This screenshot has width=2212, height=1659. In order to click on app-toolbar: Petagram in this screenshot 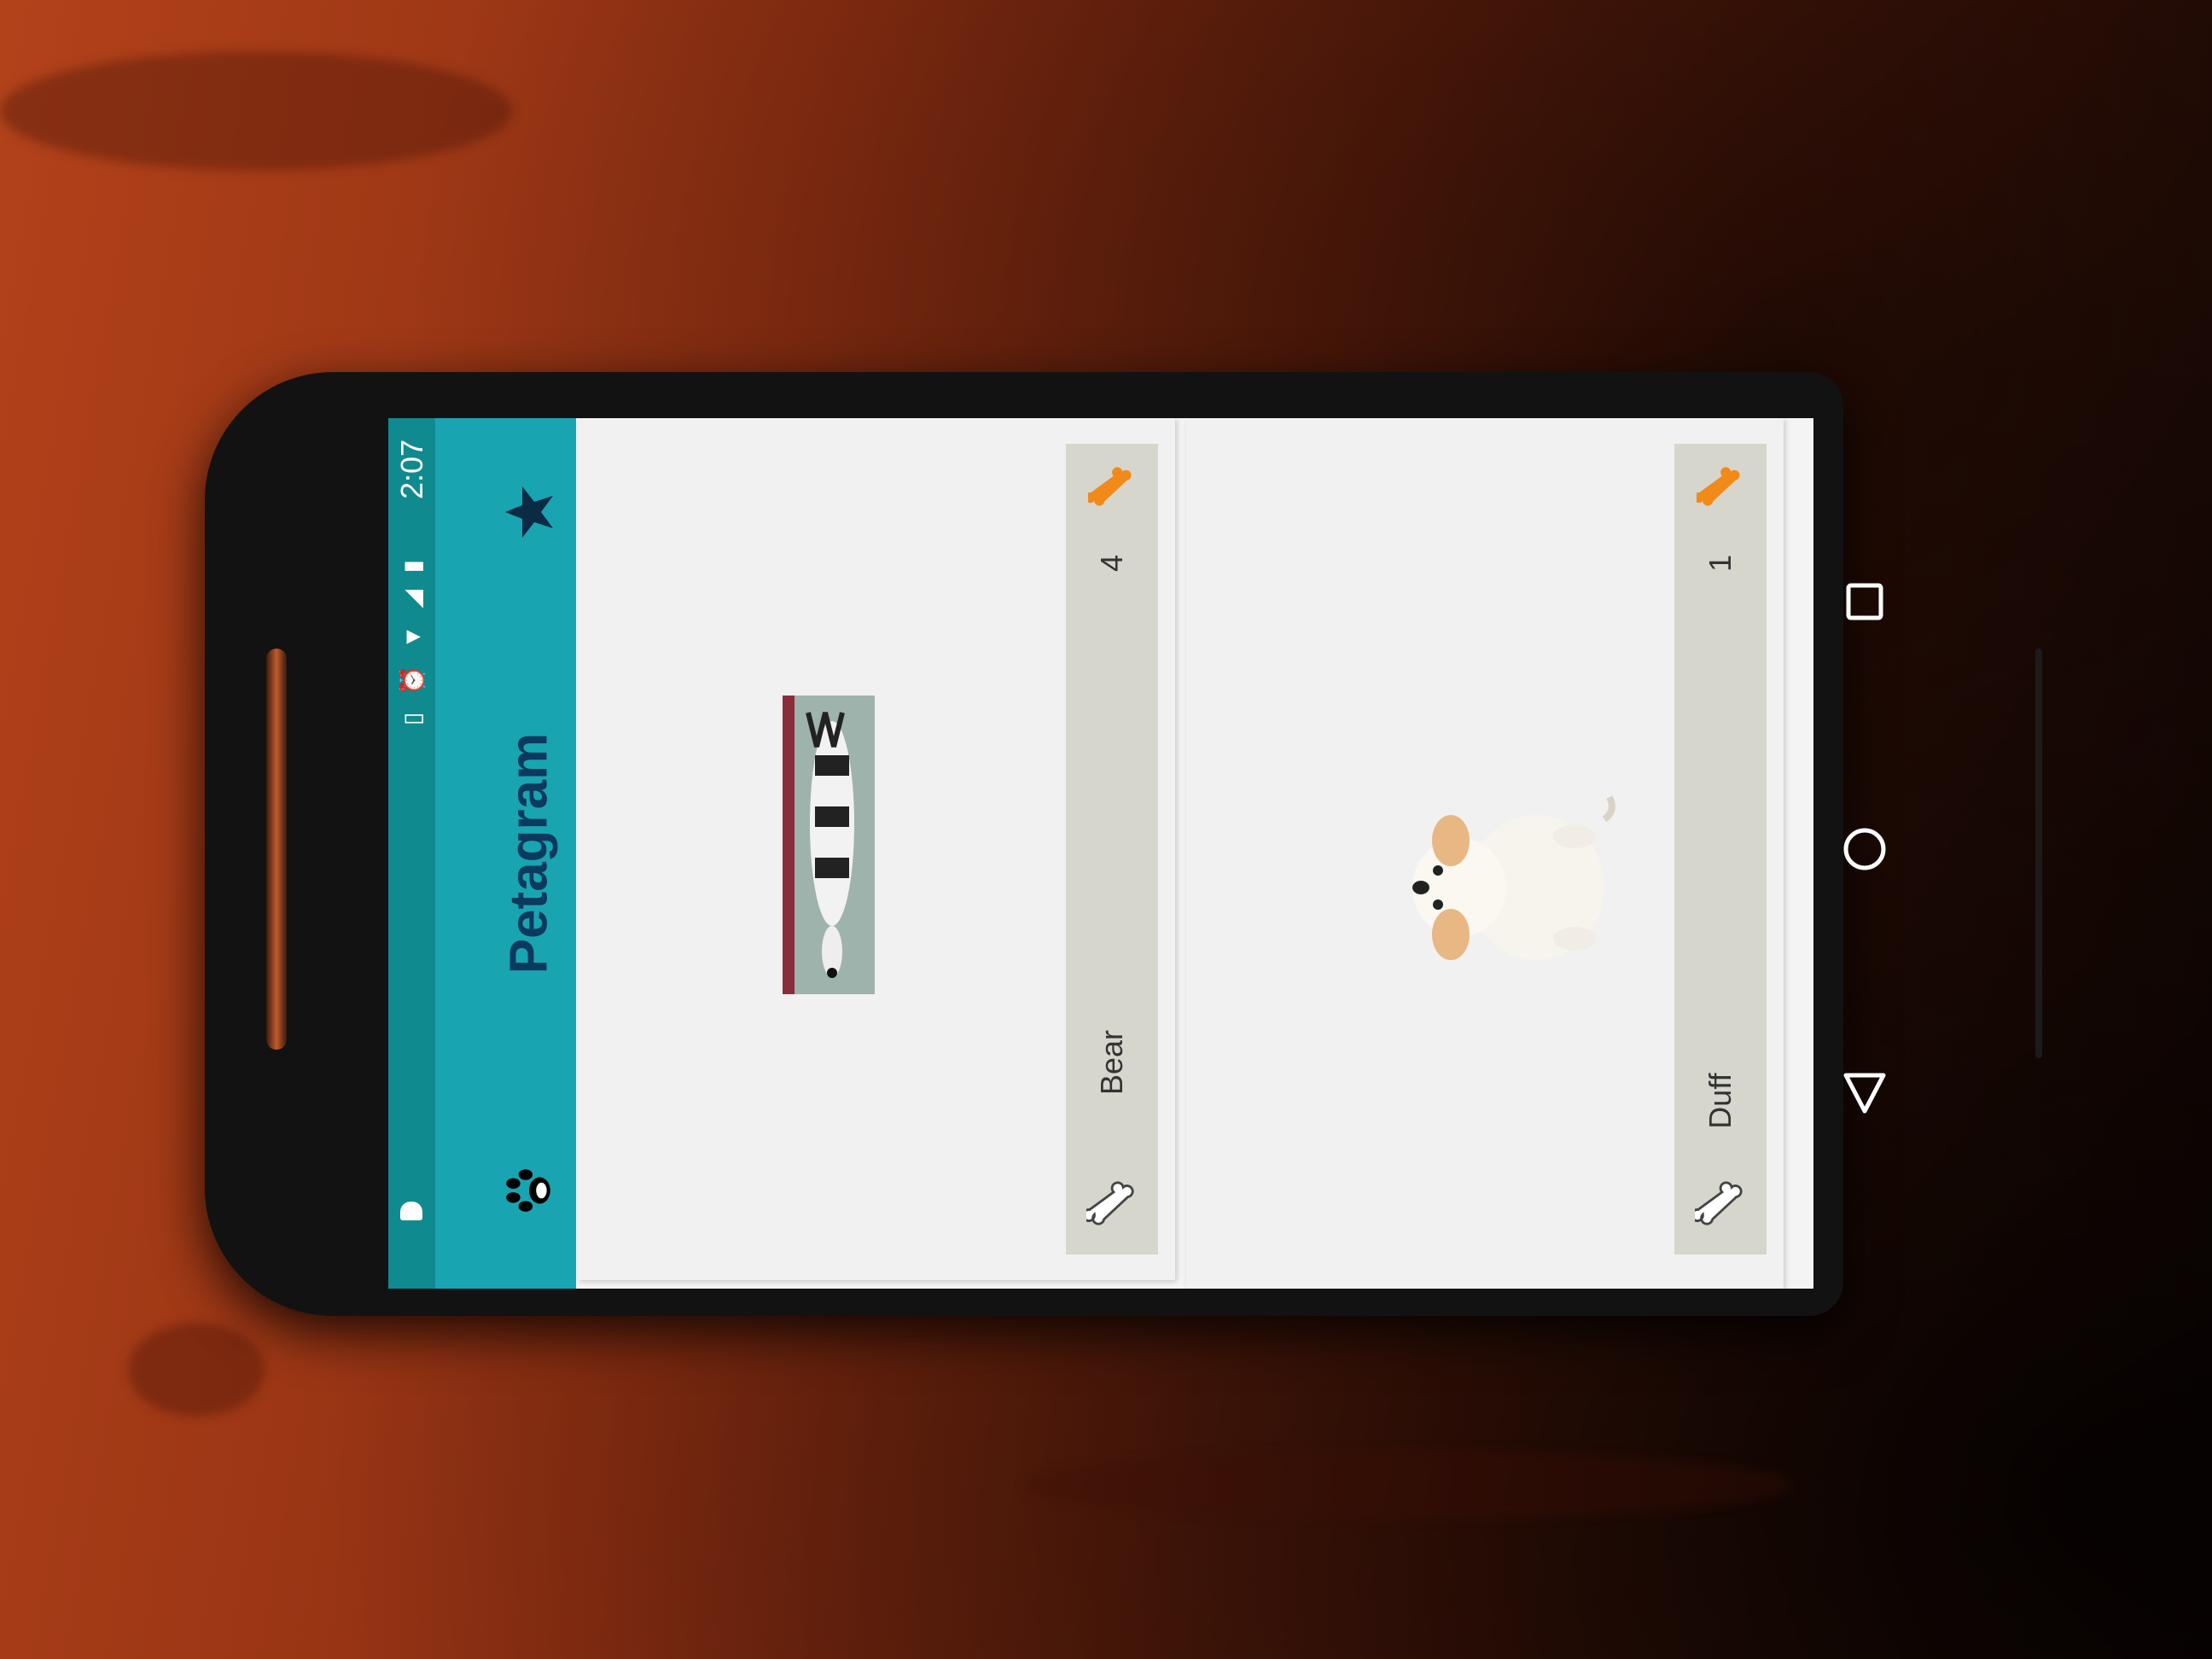, I will do `click(505, 853)`.